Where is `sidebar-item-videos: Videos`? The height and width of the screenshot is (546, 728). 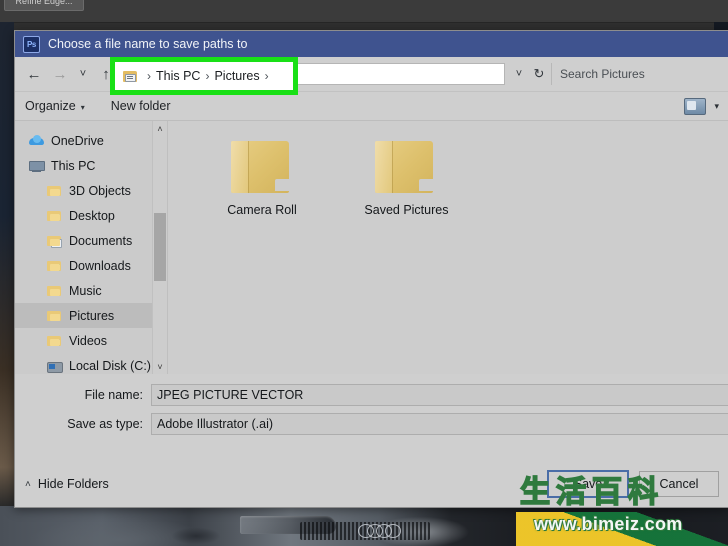 sidebar-item-videos: Videos is located at coordinates (91, 340).